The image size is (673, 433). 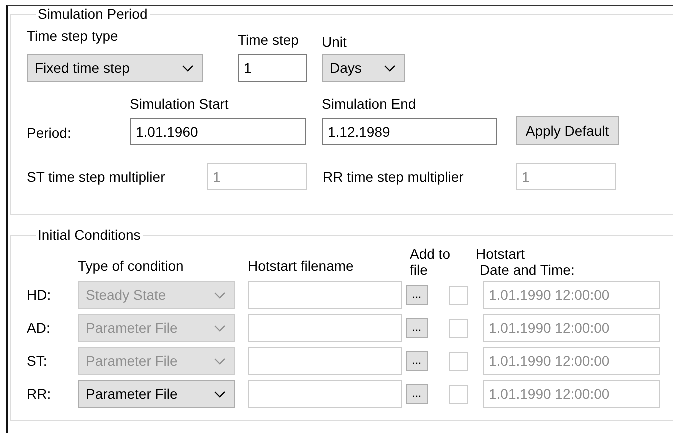 What do you see at coordinates (370, 104) in the screenshot?
I see `field-label: Simulation End` at bounding box center [370, 104].